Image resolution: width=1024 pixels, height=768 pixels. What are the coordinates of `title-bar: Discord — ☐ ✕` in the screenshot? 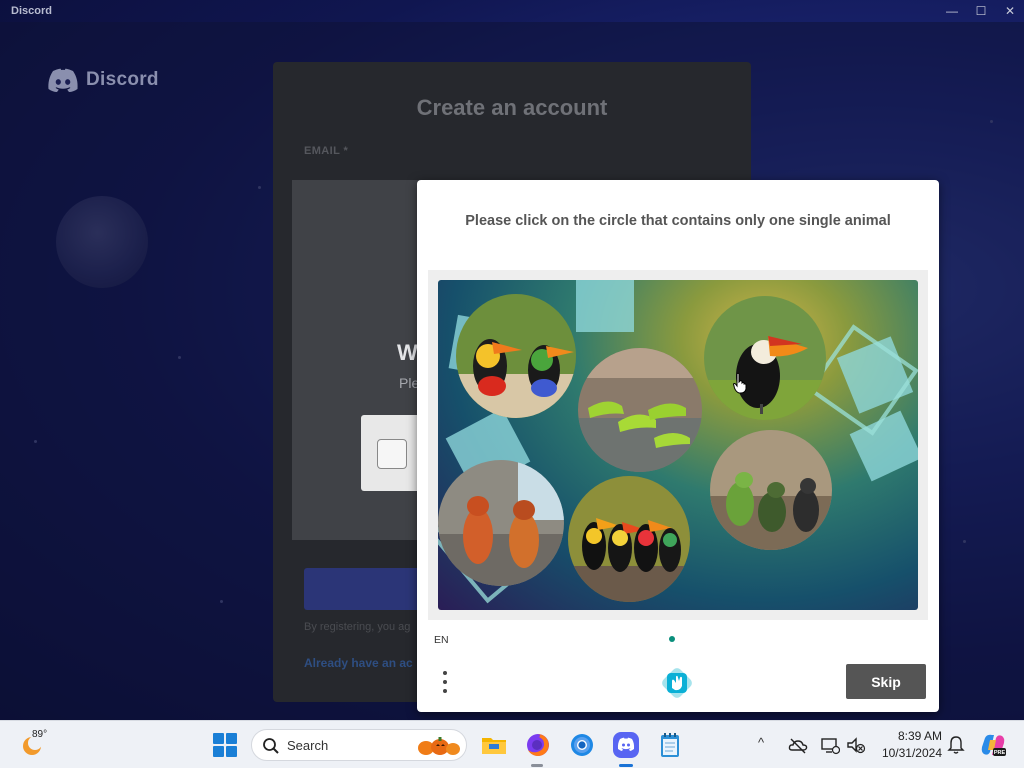 It's located at (512, 11).